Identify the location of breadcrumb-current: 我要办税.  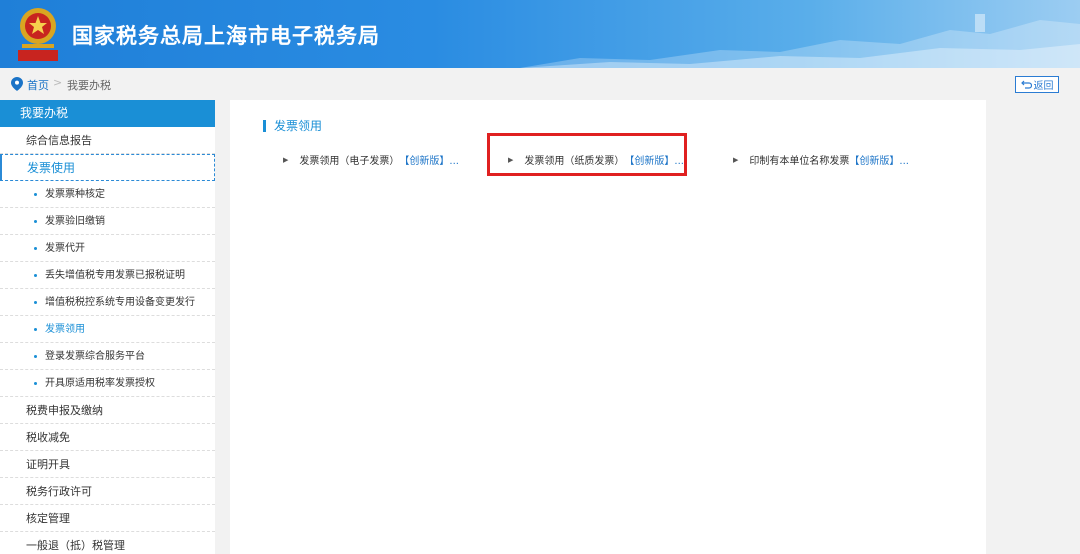
(89, 85).